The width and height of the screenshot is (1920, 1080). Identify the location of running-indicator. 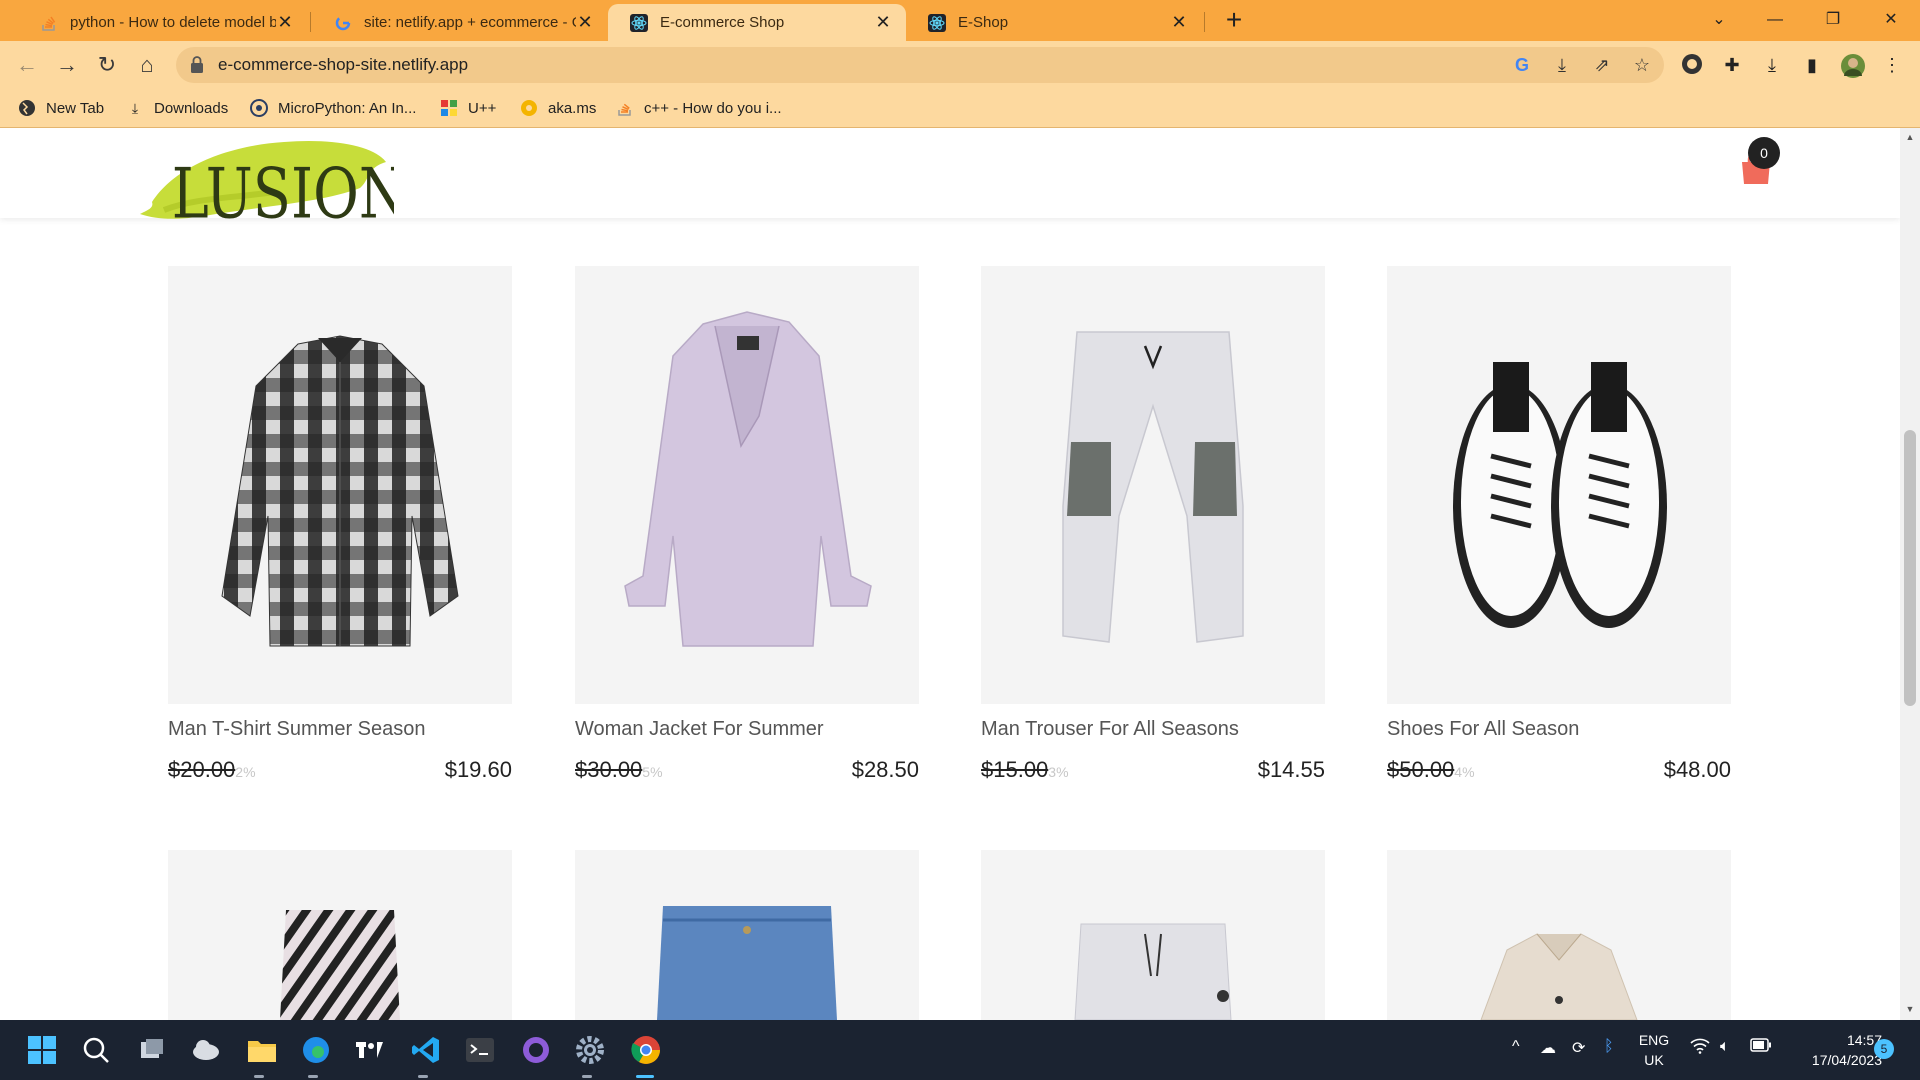
(259, 1076).